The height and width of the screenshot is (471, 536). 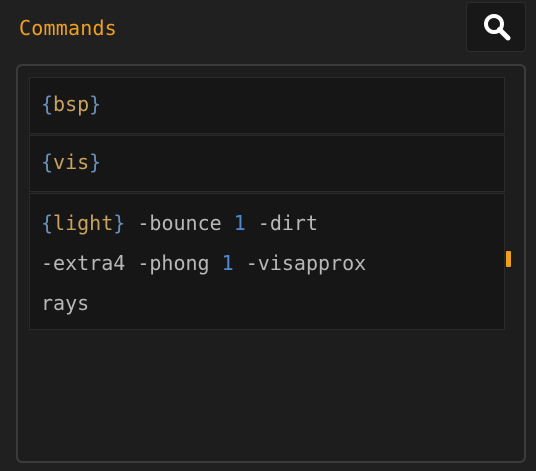 I want to click on search-icon, so click(x=497, y=27).